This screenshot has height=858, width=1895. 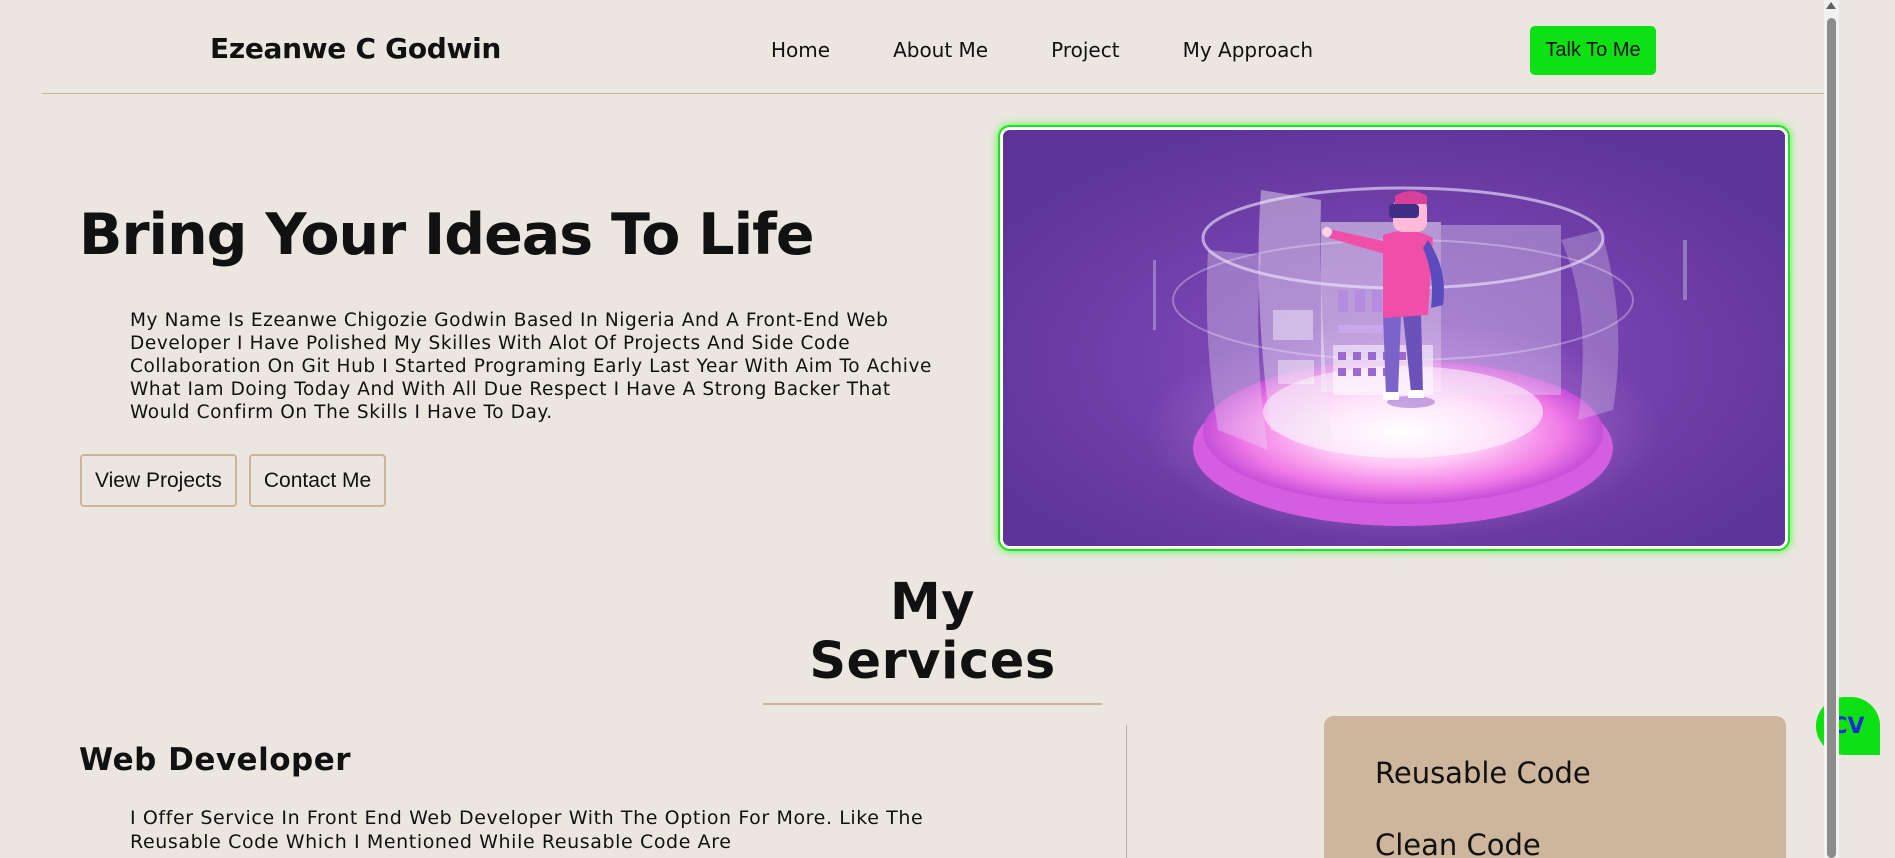 I want to click on hero-buttons: View Projects Contact Me, so click(x=233, y=480).